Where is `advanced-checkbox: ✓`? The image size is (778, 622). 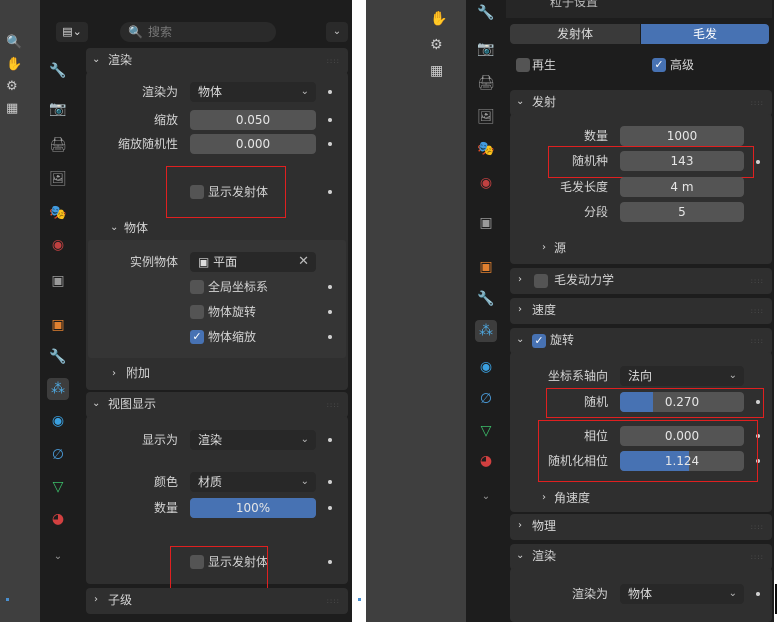 advanced-checkbox: ✓ is located at coordinates (659, 65).